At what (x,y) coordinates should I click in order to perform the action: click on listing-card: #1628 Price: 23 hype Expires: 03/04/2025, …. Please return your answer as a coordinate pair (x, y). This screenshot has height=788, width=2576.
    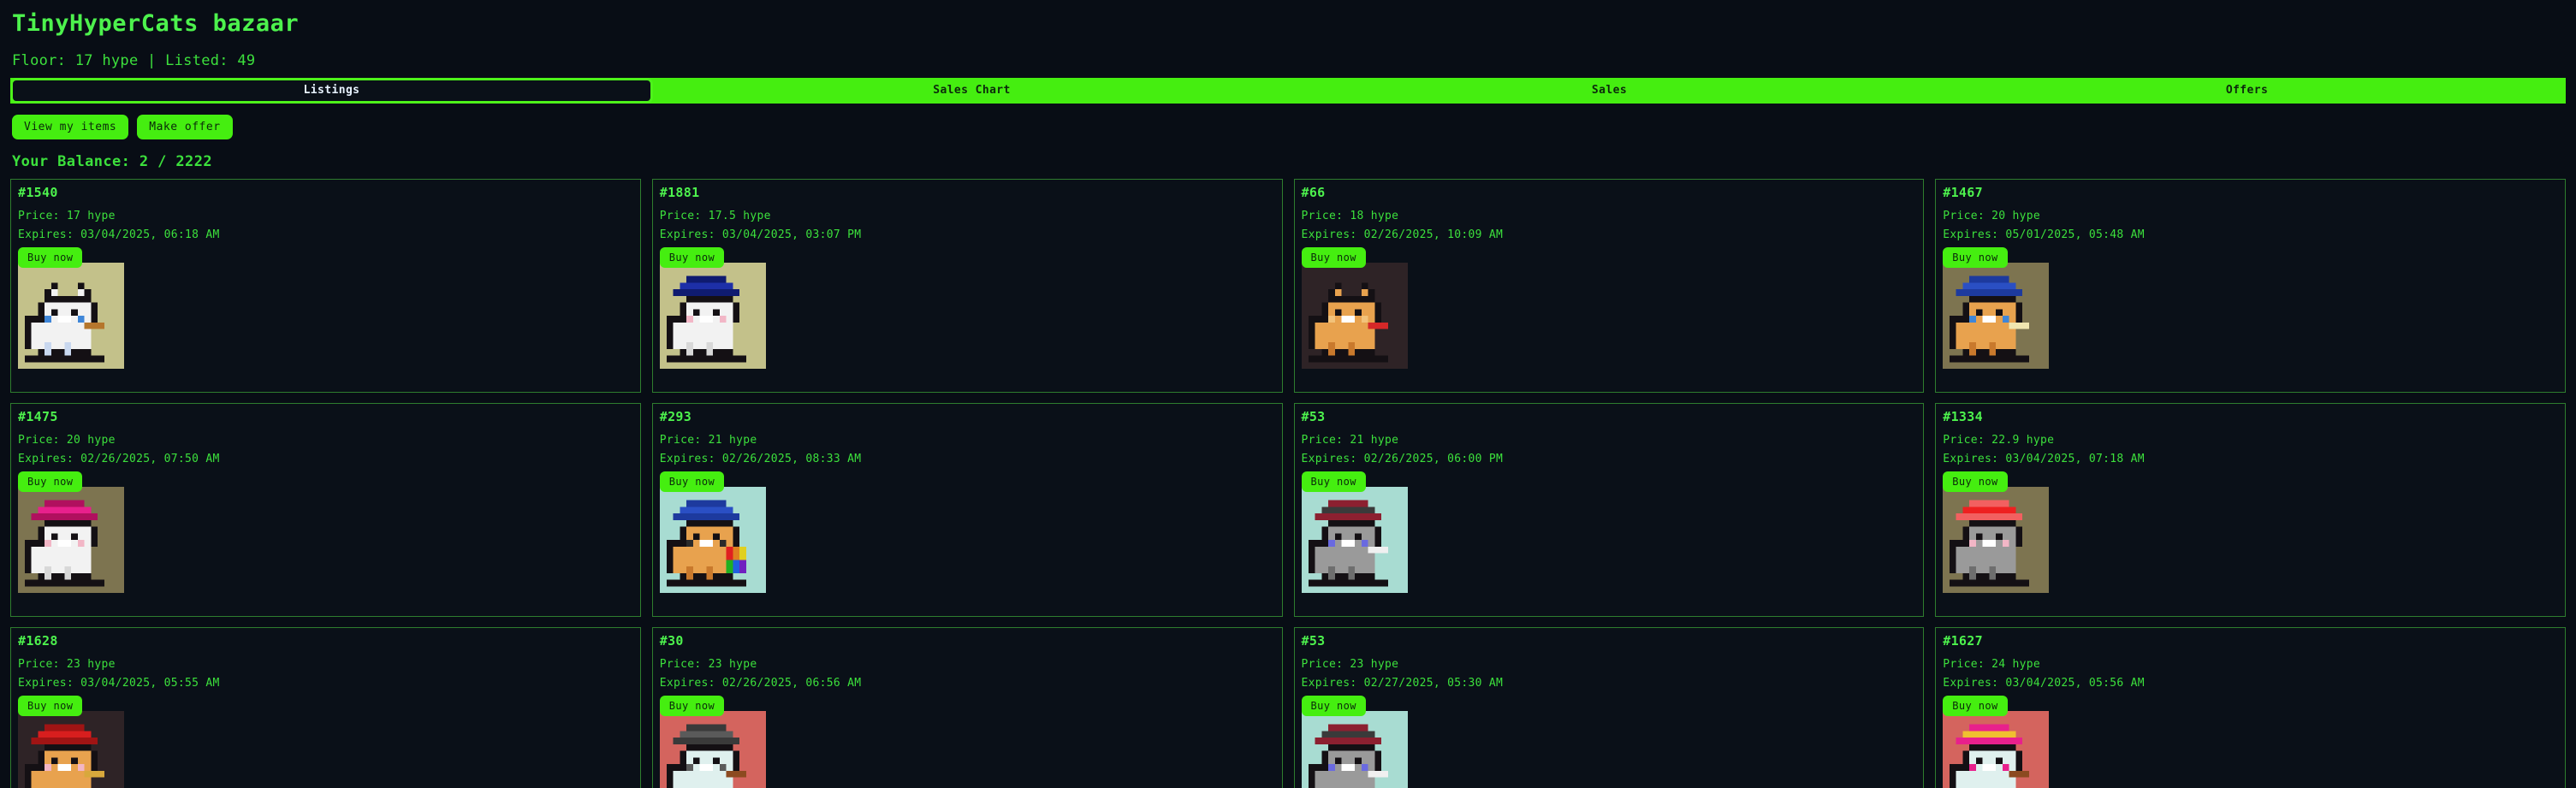
    Looking at the image, I should click on (325, 707).